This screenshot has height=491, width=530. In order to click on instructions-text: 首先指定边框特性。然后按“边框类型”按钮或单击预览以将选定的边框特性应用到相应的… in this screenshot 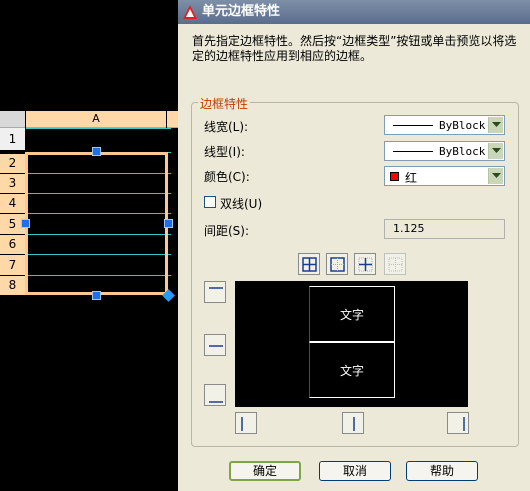, I will do `click(354, 48)`.